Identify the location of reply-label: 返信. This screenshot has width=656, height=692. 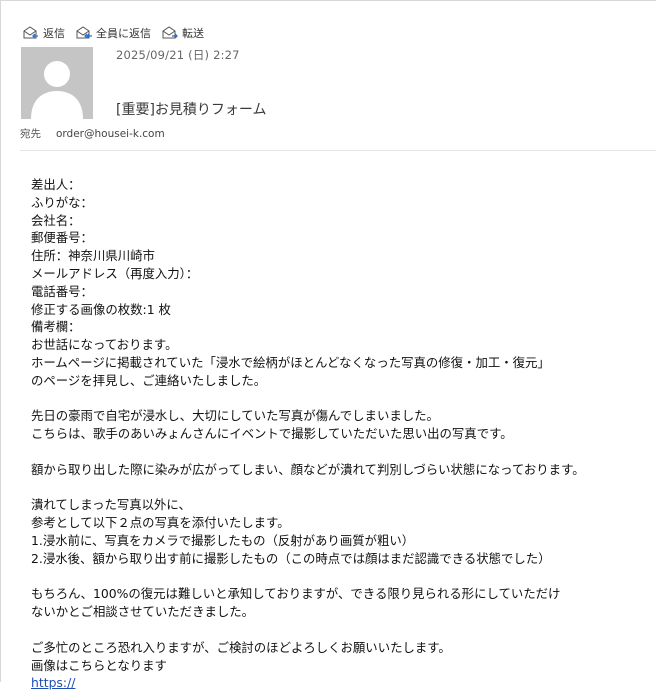
(54, 33).